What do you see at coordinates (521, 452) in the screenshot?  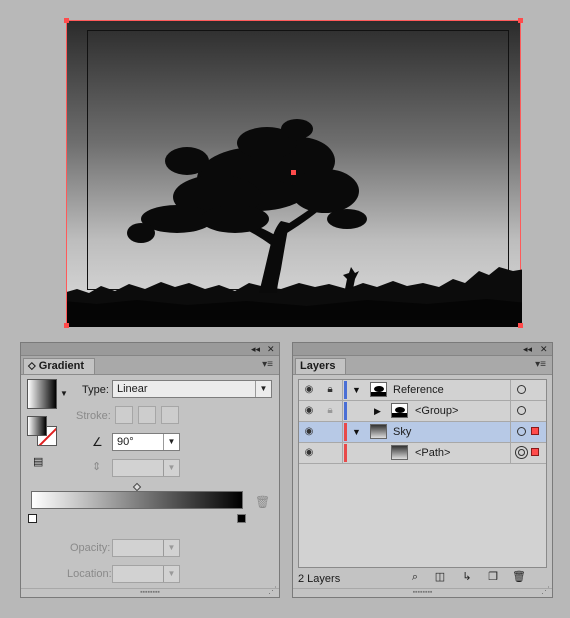 I see `targeted-circle-icon` at bounding box center [521, 452].